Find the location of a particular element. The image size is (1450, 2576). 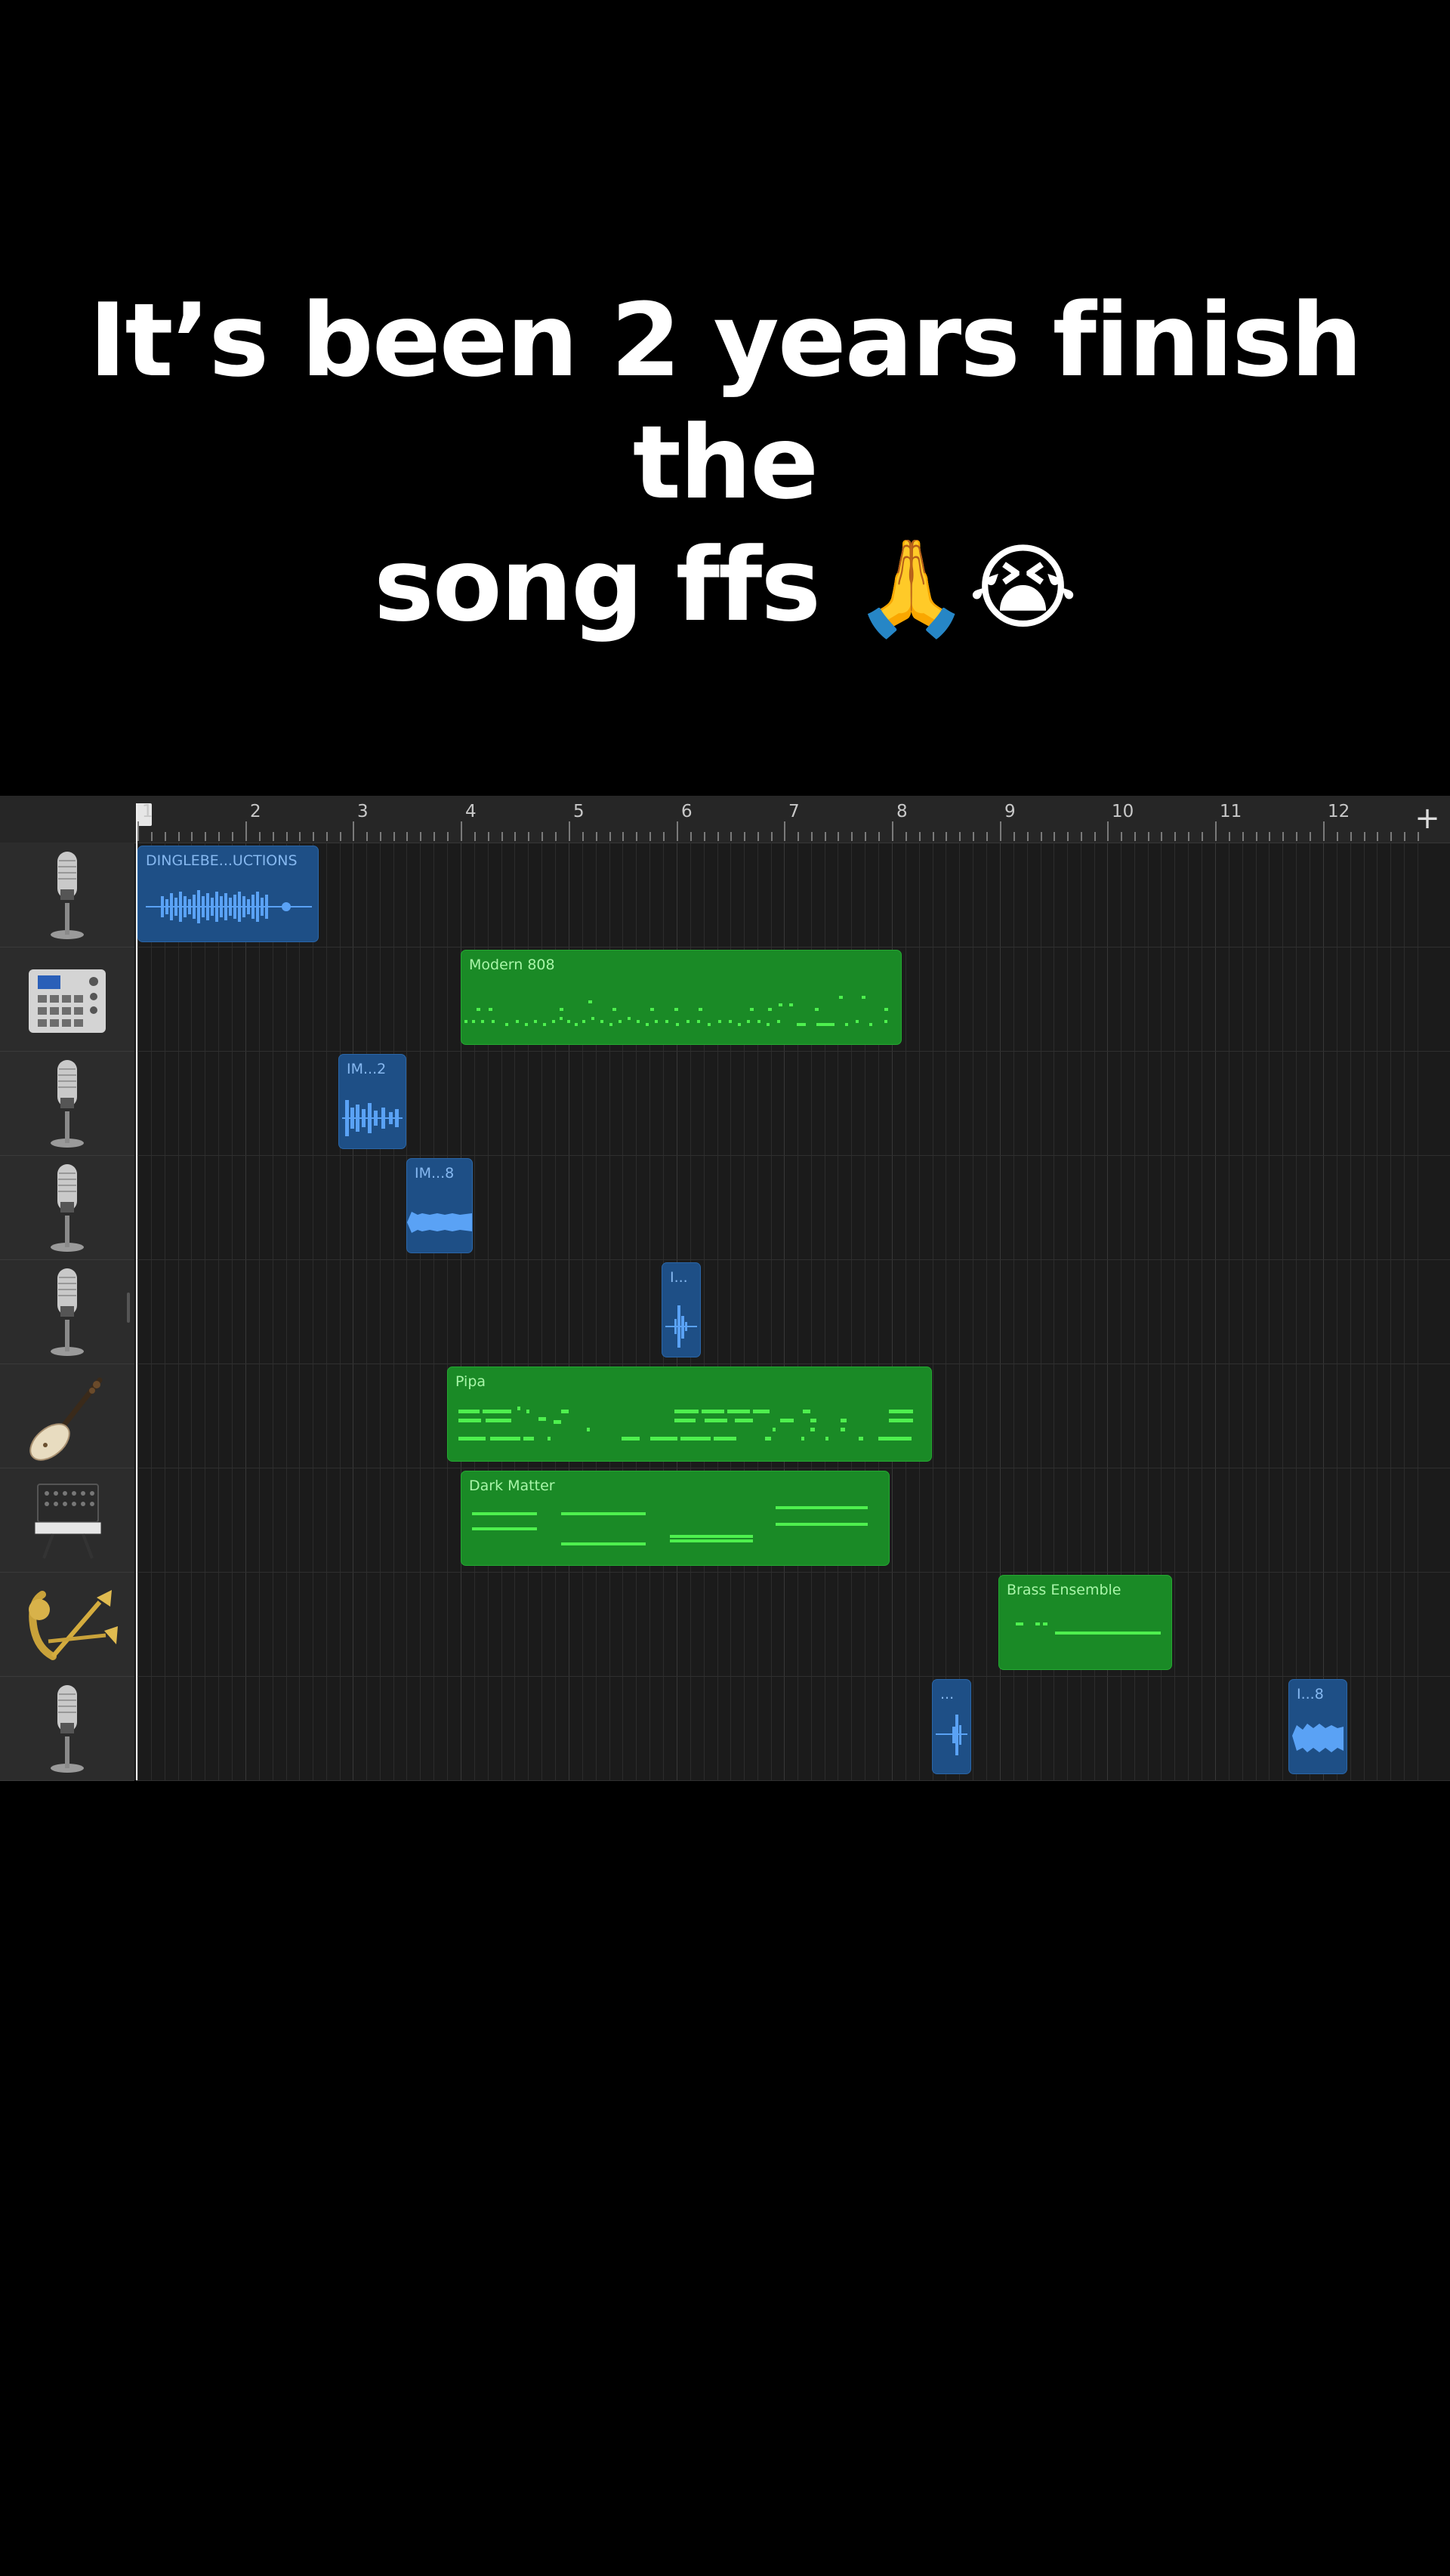

caption-line-1: It’s been 2 years finish the is located at coordinates (726, 402).